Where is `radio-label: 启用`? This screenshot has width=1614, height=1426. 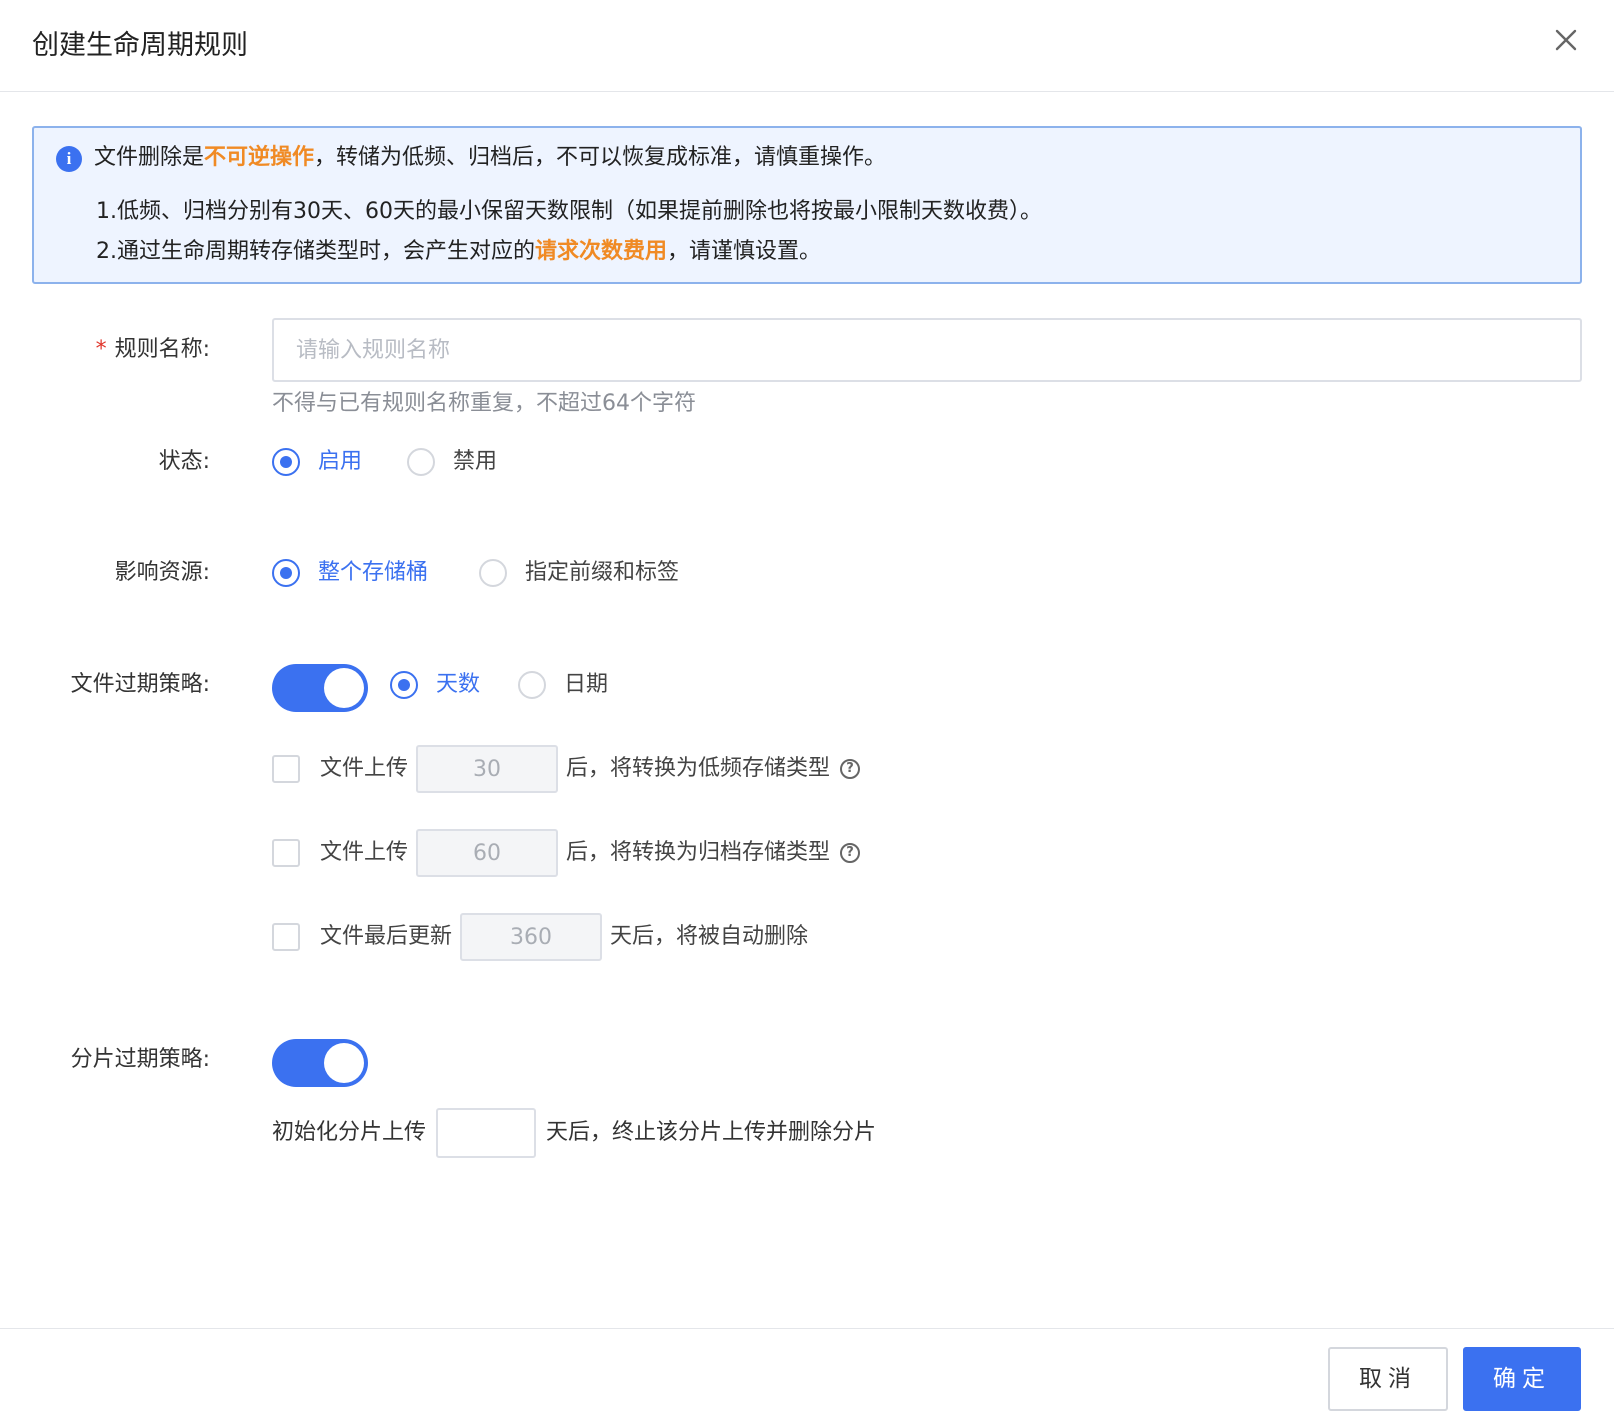 radio-label: 启用 is located at coordinates (340, 461).